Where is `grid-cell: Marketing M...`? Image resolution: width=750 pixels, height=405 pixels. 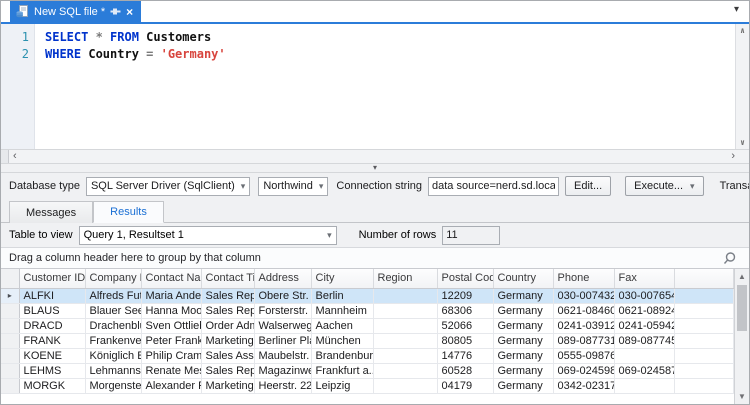
grid-cell: Marketing M... is located at coordinates (228, 341).